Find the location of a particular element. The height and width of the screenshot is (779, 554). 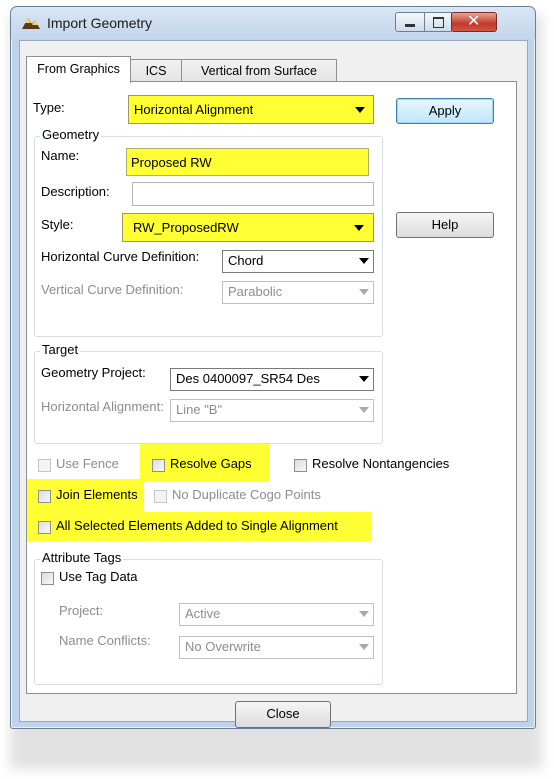

app-icon is located at coordinates (31, 23).